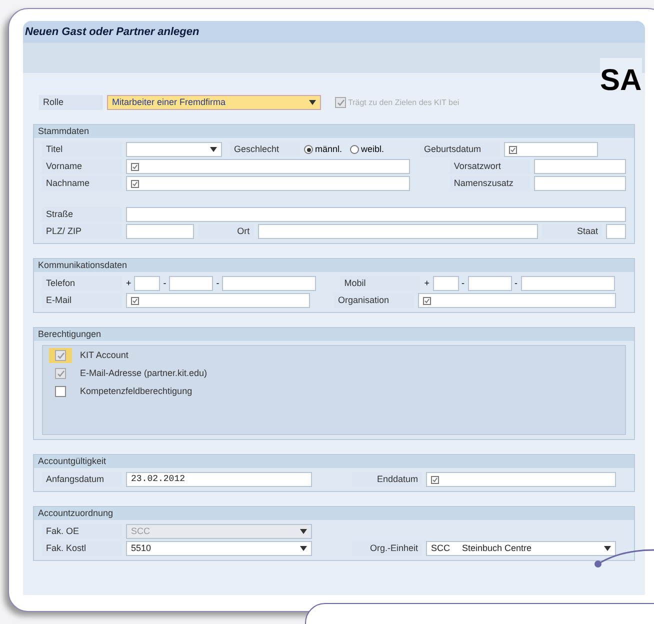 This screenshot has height=624, width=654. Describe the element at coordinates (334, 131) in the screenshot. I see `section-header: Stammdaten` at that location.